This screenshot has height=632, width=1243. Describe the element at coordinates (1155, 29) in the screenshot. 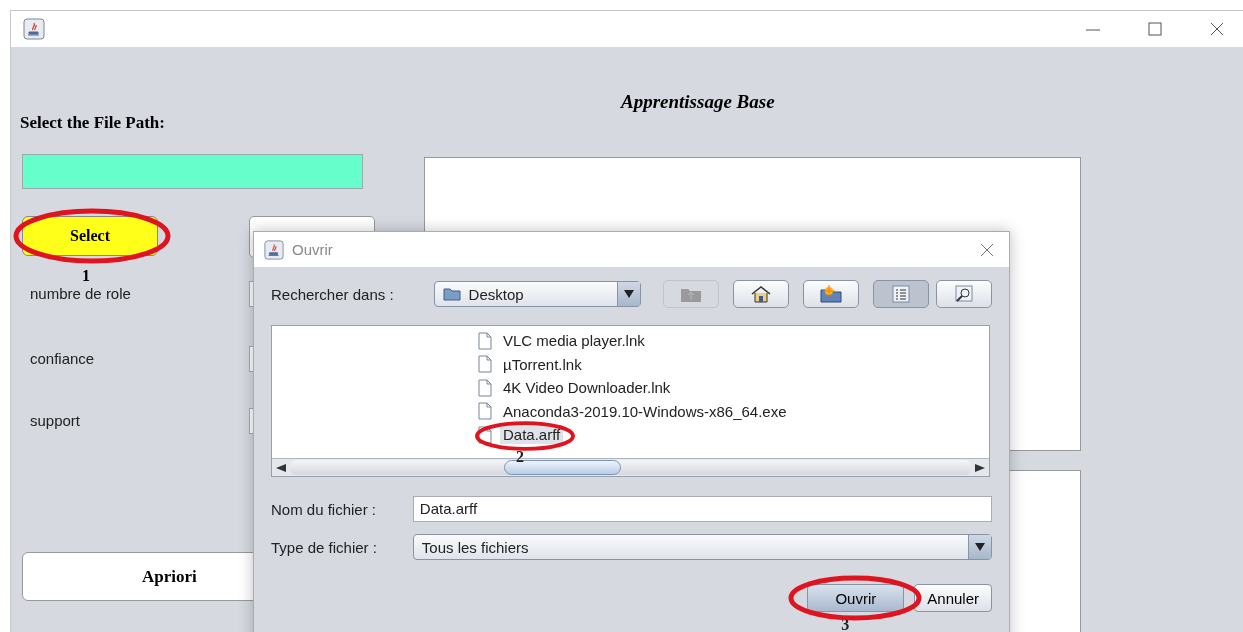

I see `maximize-icon` at that location.